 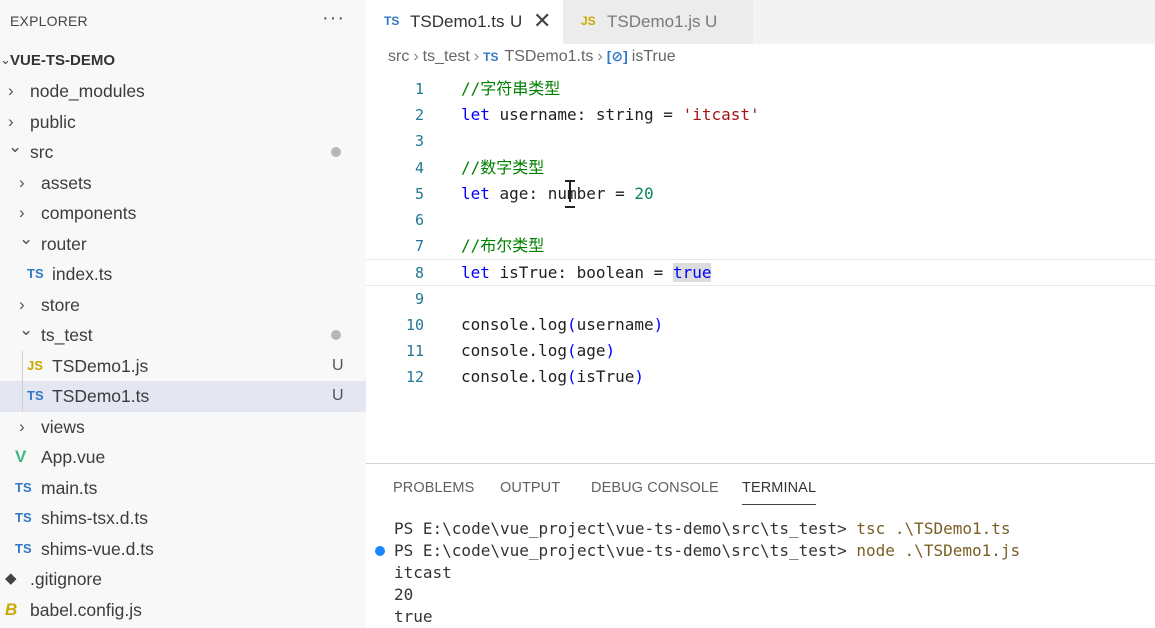 What do you see at coordinates (338, 395) in the screenshot?
I see `git-status-badge: U` at bounding box center [338, 395].